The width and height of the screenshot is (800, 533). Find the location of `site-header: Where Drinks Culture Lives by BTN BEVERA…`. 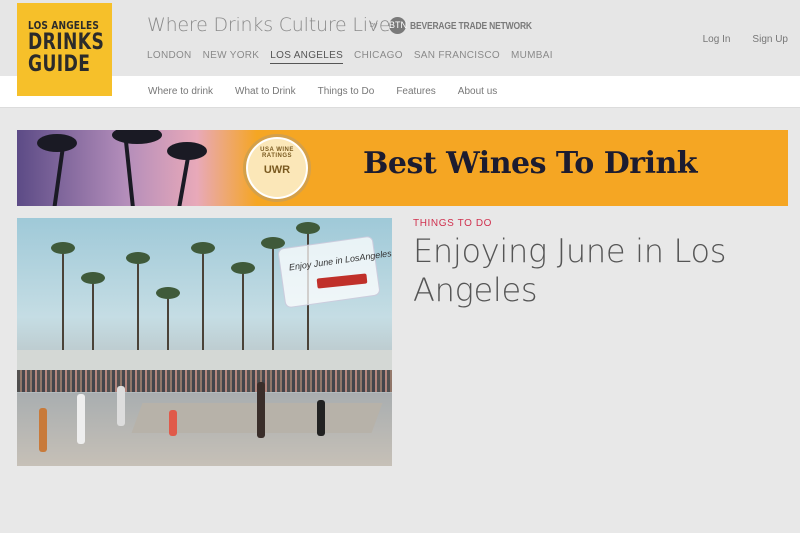

site-header: Where Drinks Culture Lives by BTN BEVERA… is located at coordinates (400, 38).